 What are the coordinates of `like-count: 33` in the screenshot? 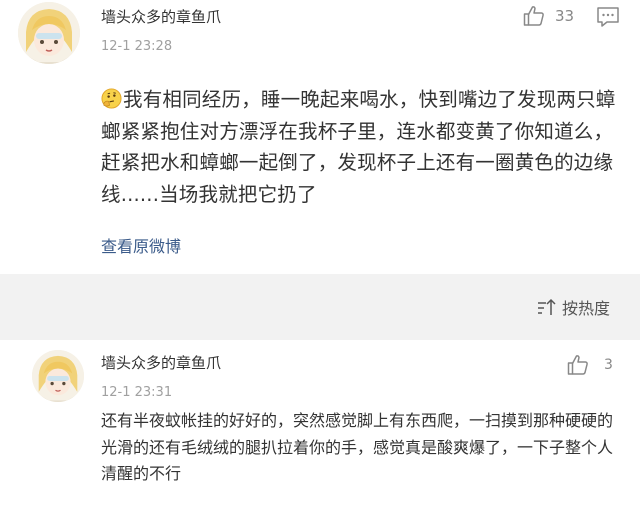 It's located at (565, 16).